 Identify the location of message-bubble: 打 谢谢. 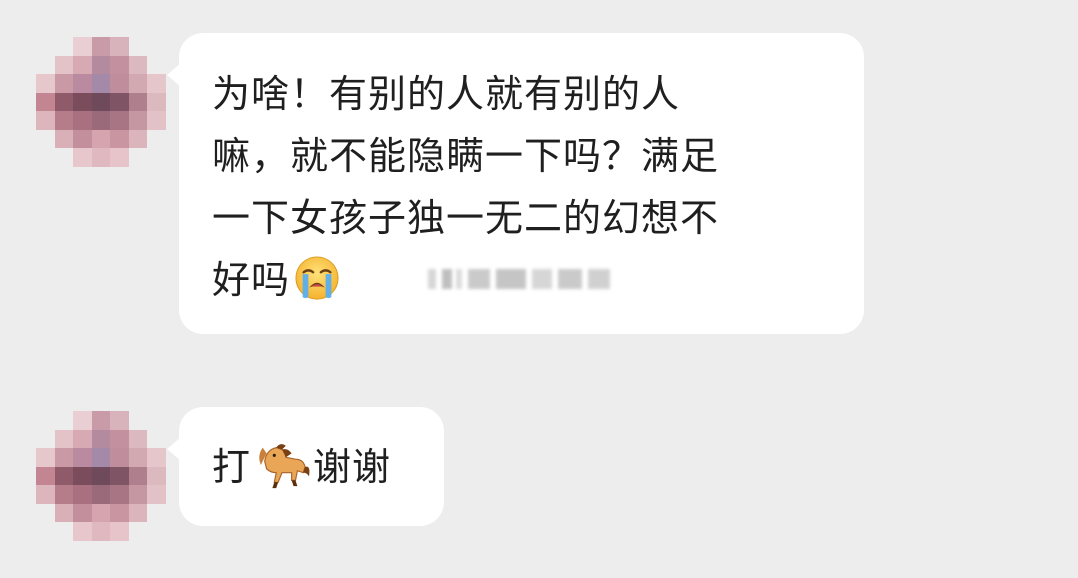
(305, 466).